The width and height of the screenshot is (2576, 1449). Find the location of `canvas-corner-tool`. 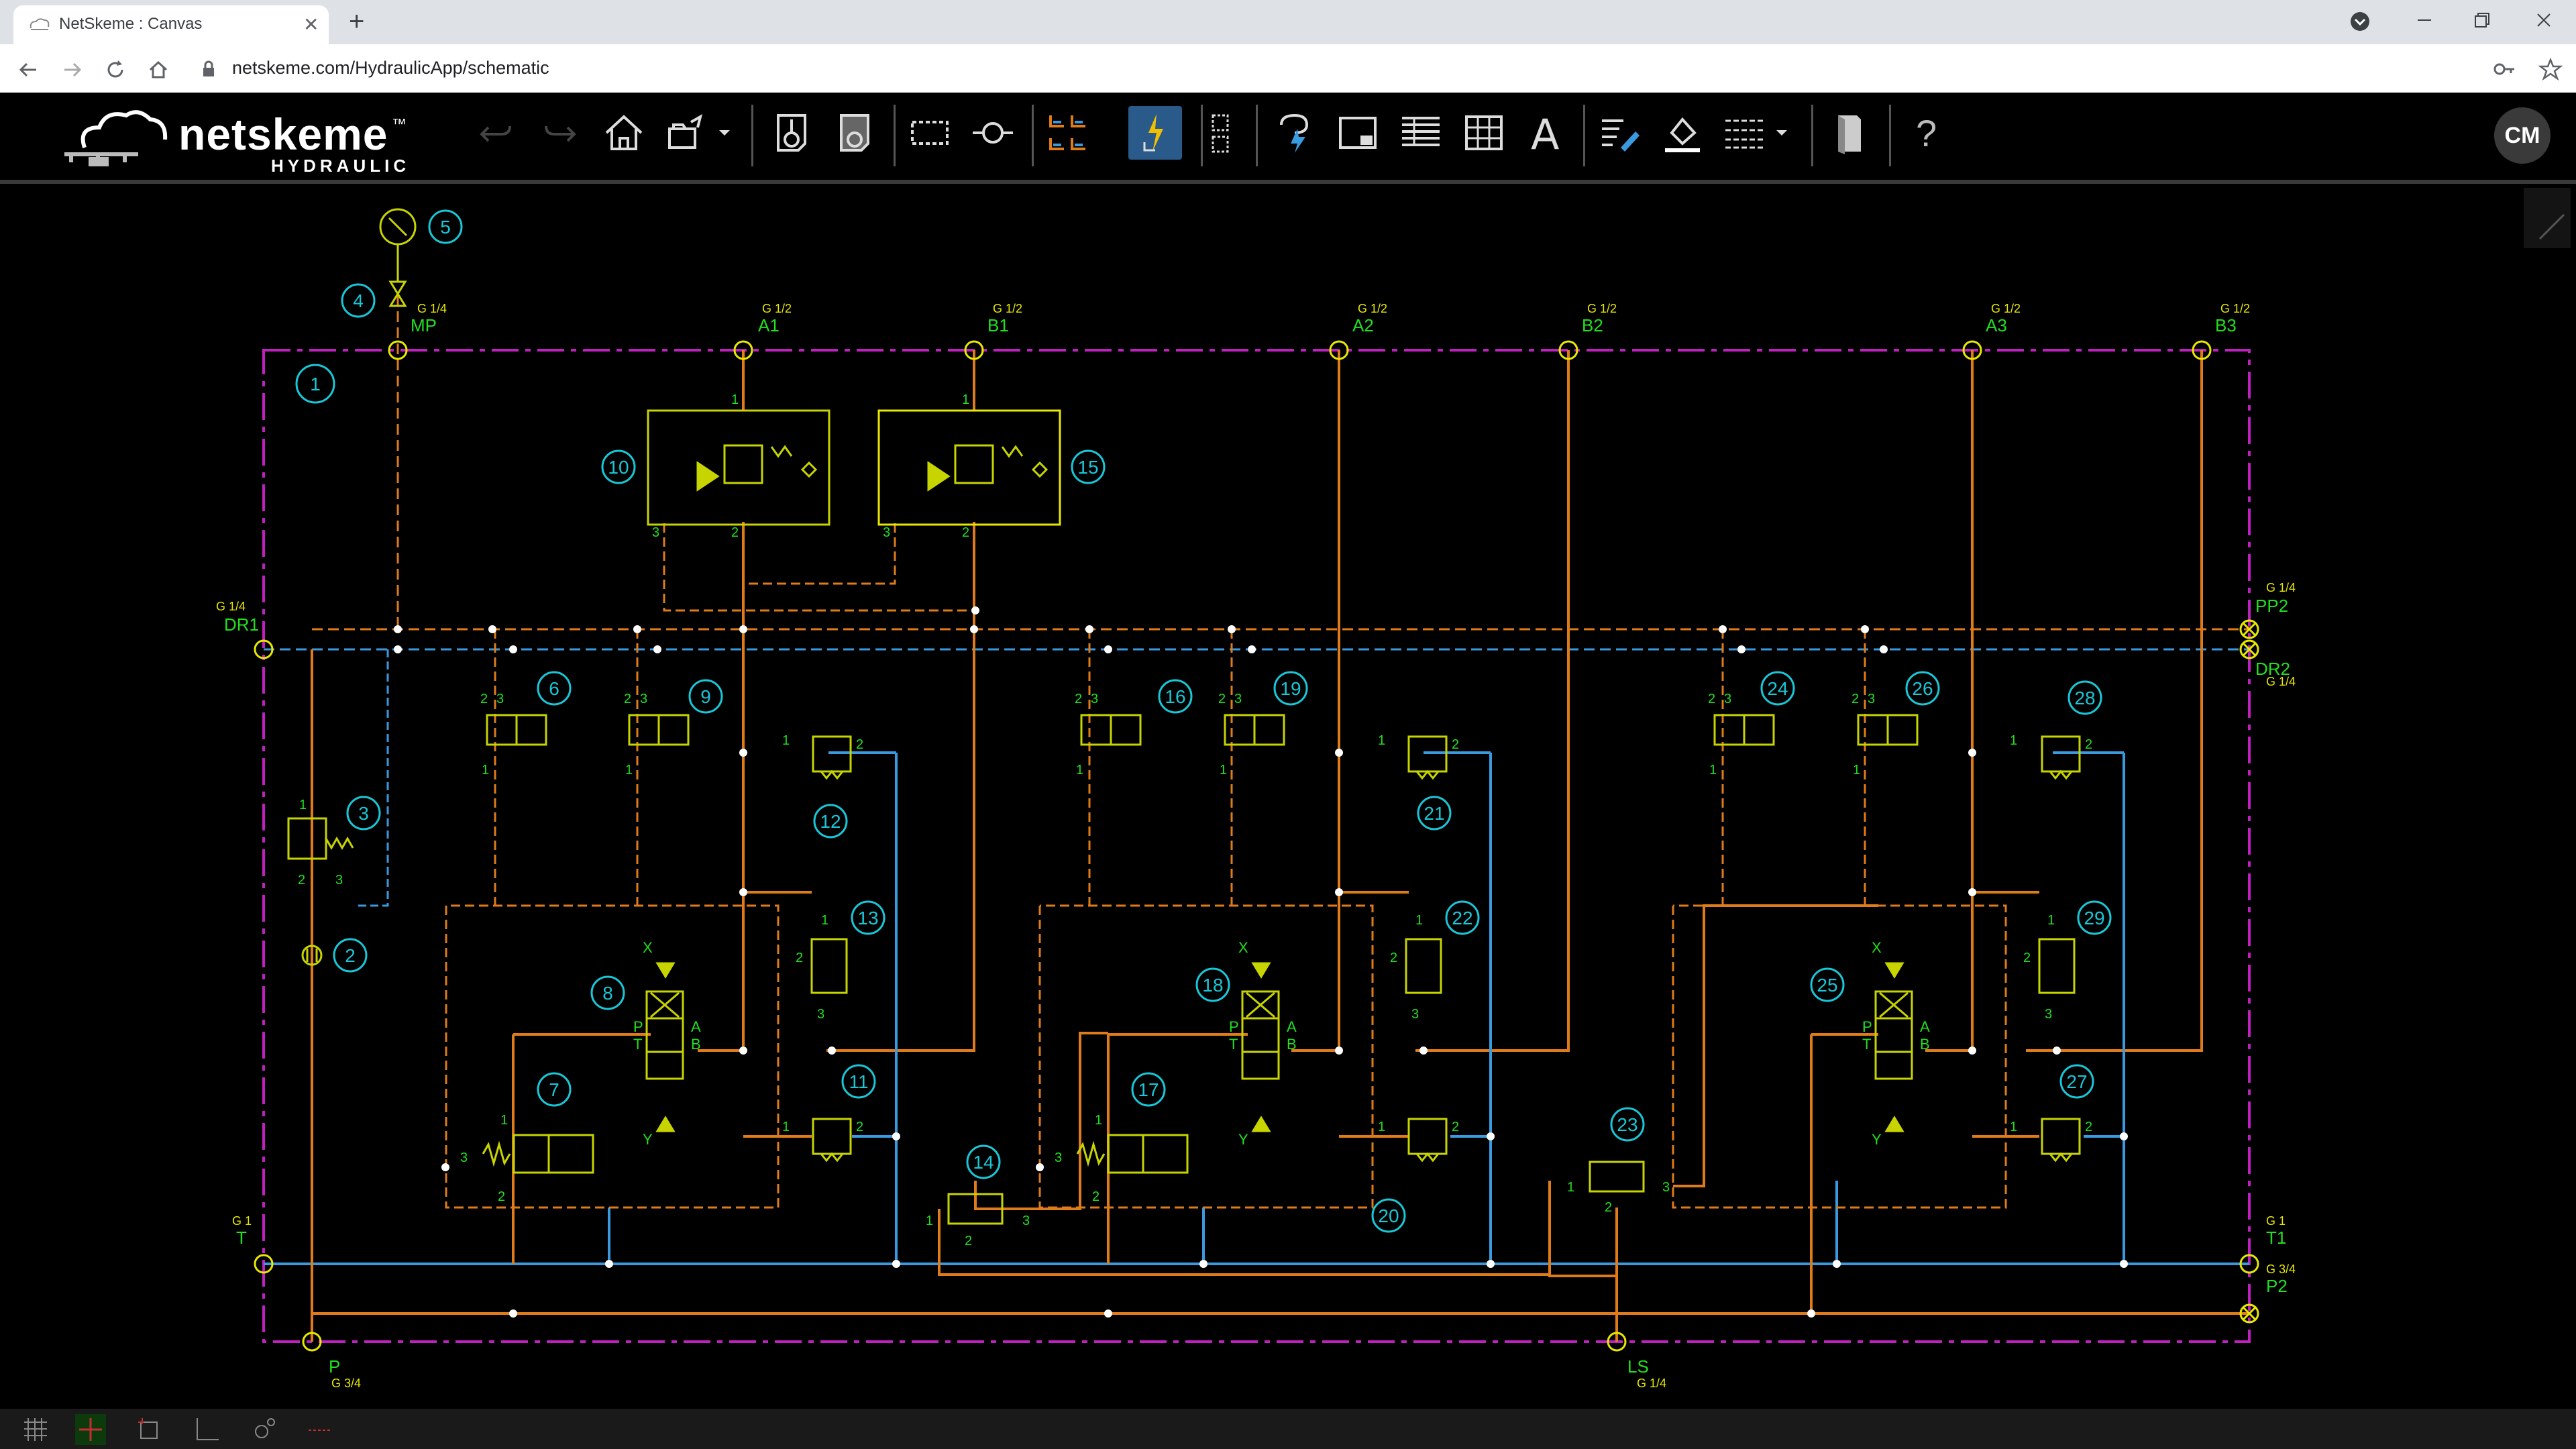

canvas-corner-tool is located at coordinates (2547, 218).